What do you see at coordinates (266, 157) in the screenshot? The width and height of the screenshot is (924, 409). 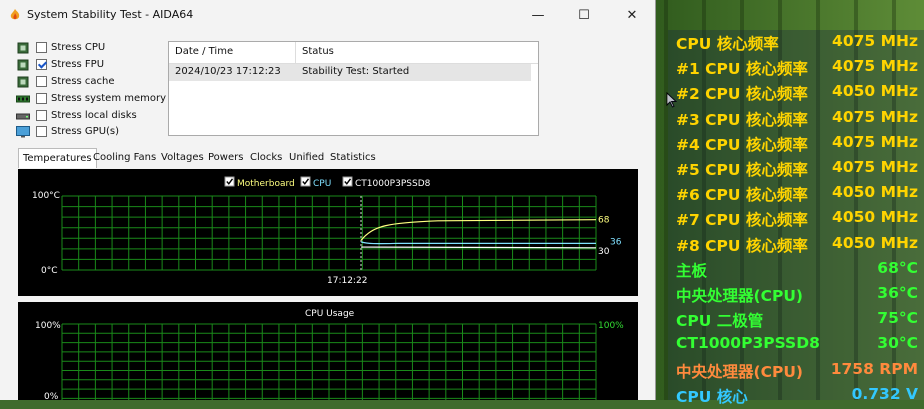 I see `tab-clocks: Clocks` at bounding box center [266, 157].